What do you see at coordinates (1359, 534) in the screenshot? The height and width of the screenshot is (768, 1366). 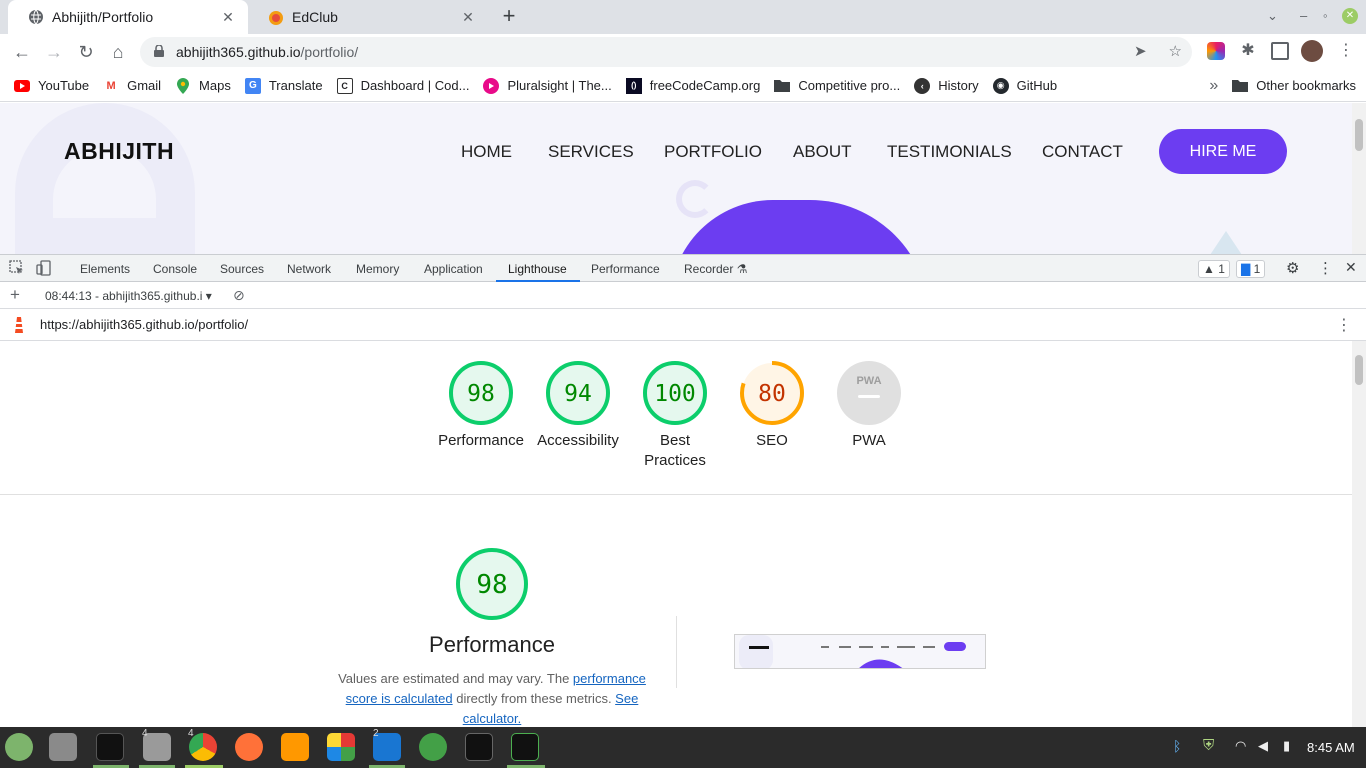 I see `report-scrollbar` at bounding box center [1359, 534].